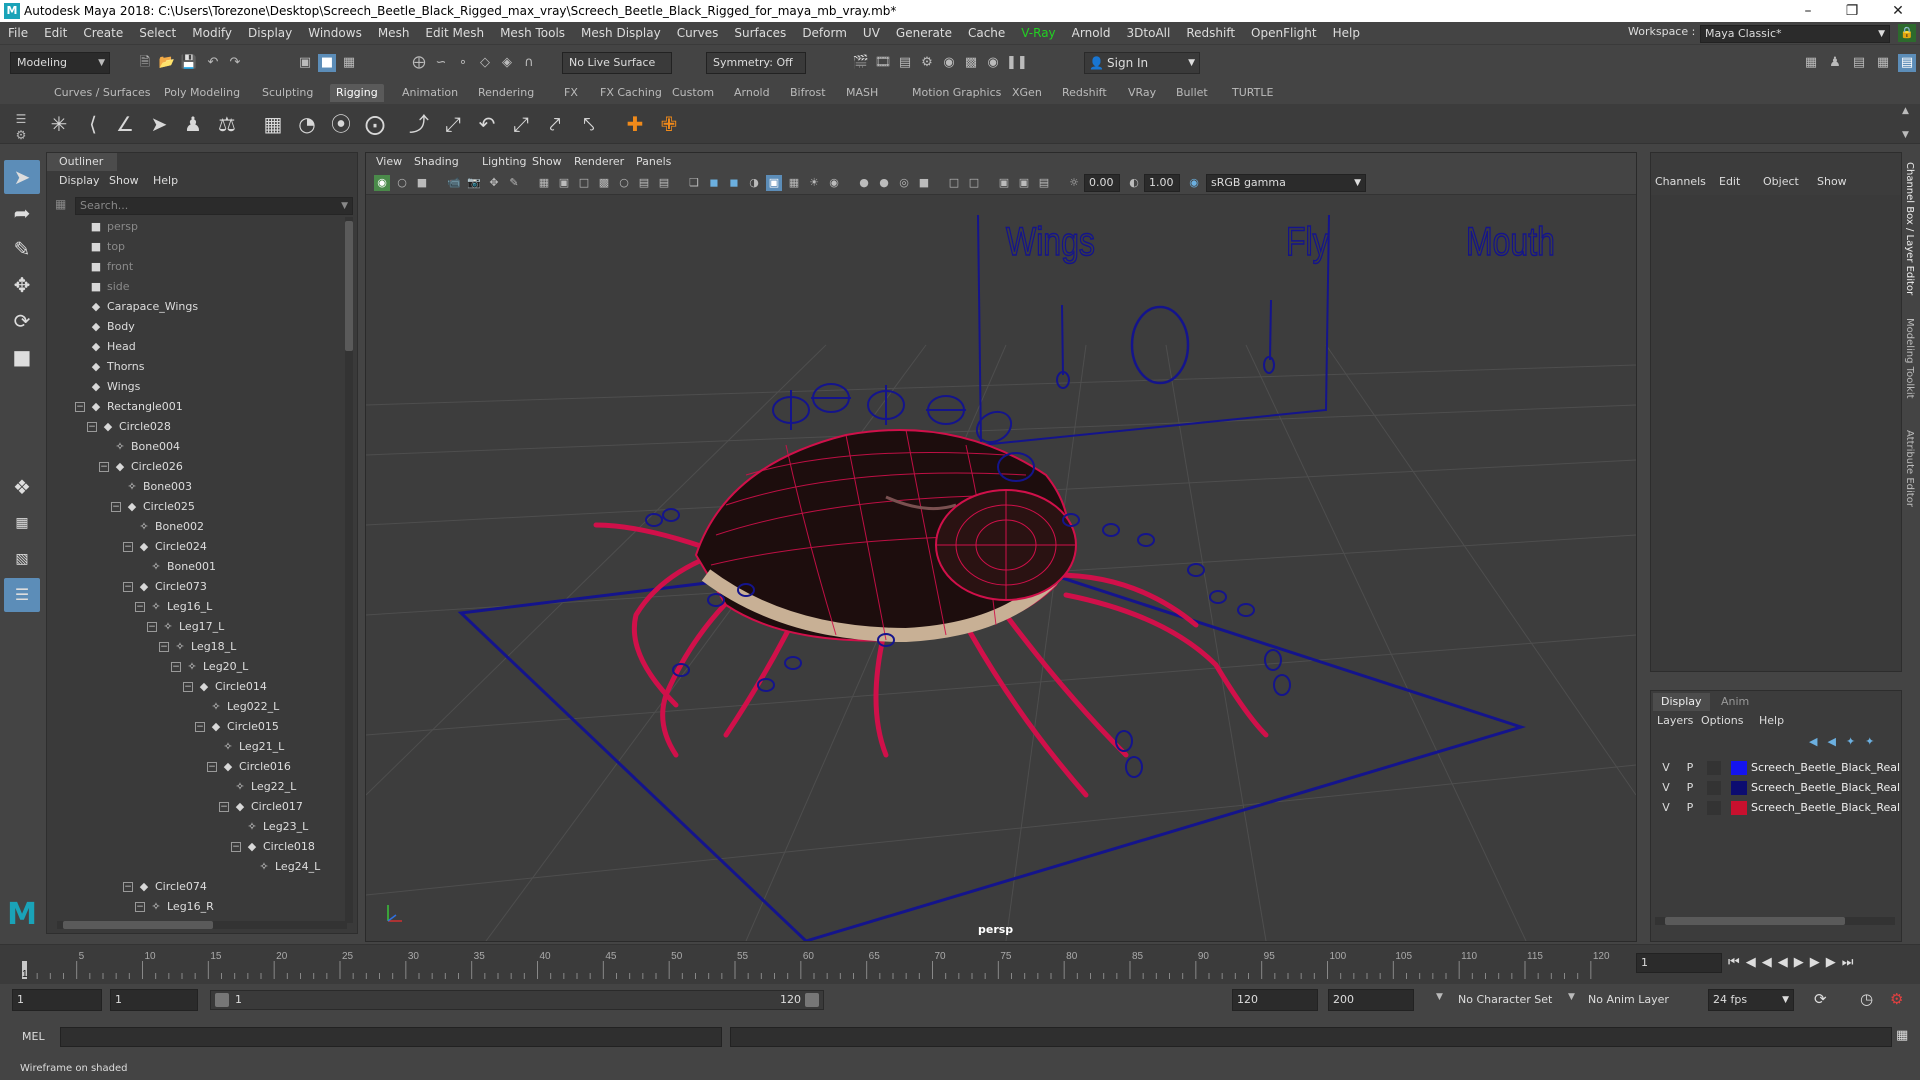  What do you see at coordinates (532, 33) in the screenshot?
I see `menu-mesh-tools: Mesh Tools` at bounding box center [532, 33].